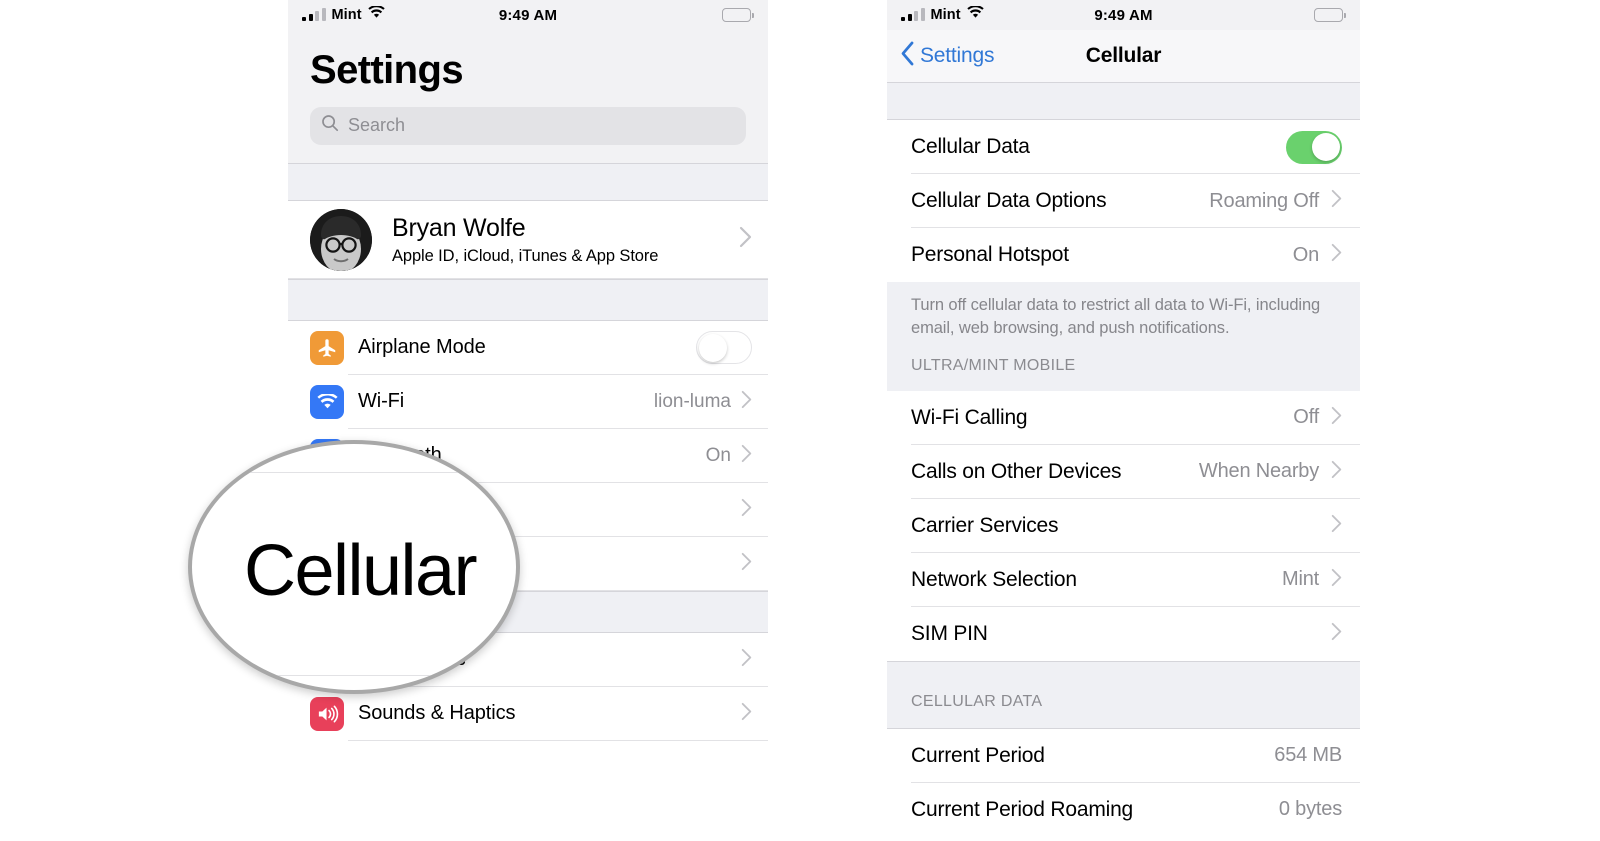 This screenshot has height=841, width=1600. Describe the element at coordinates (1258, 471) in the screenshot. I see `row-value: When Nearby` at that location.